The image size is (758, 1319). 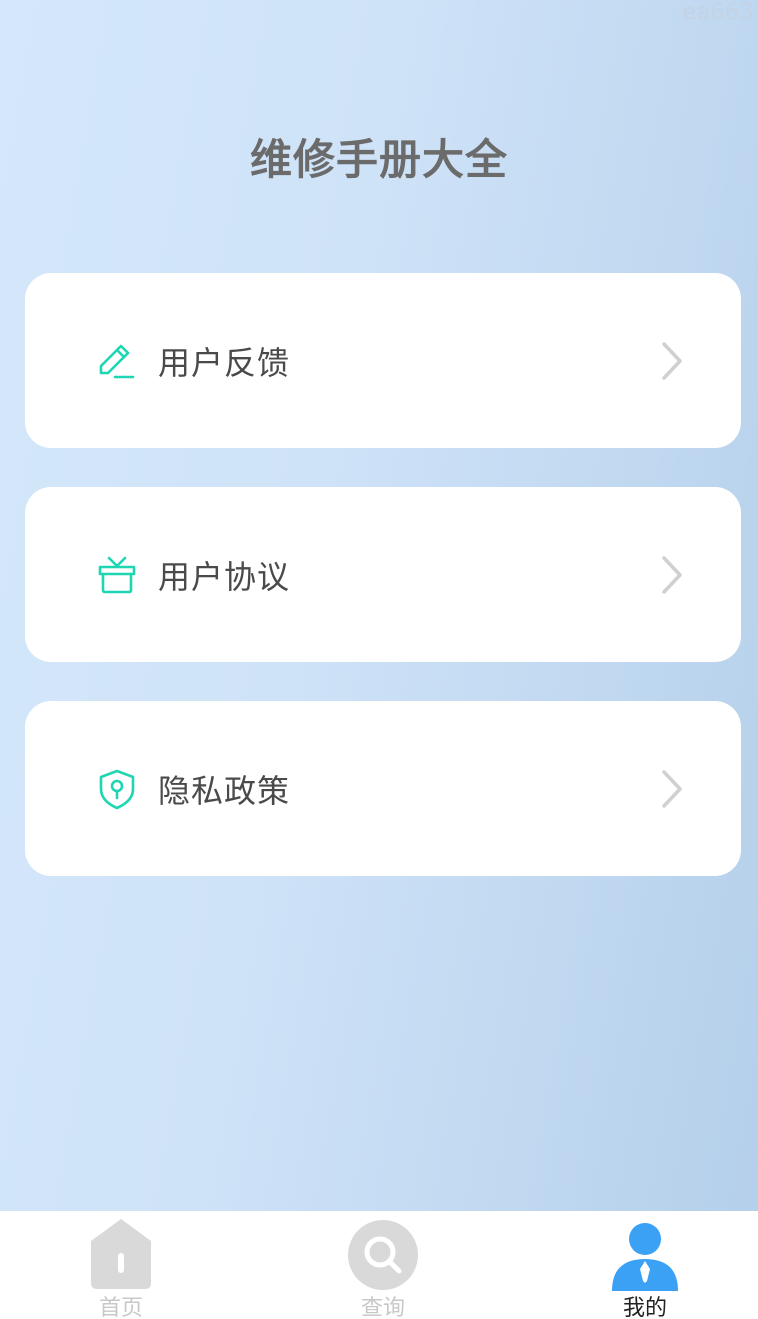 I want to click on menu-item-feedback: 用户反馈, so click(x=383, y=360).